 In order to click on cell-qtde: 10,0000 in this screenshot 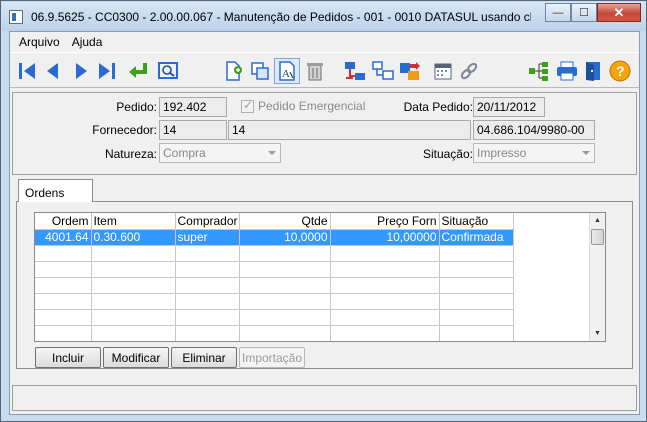, I will do `click(285, 237)`.